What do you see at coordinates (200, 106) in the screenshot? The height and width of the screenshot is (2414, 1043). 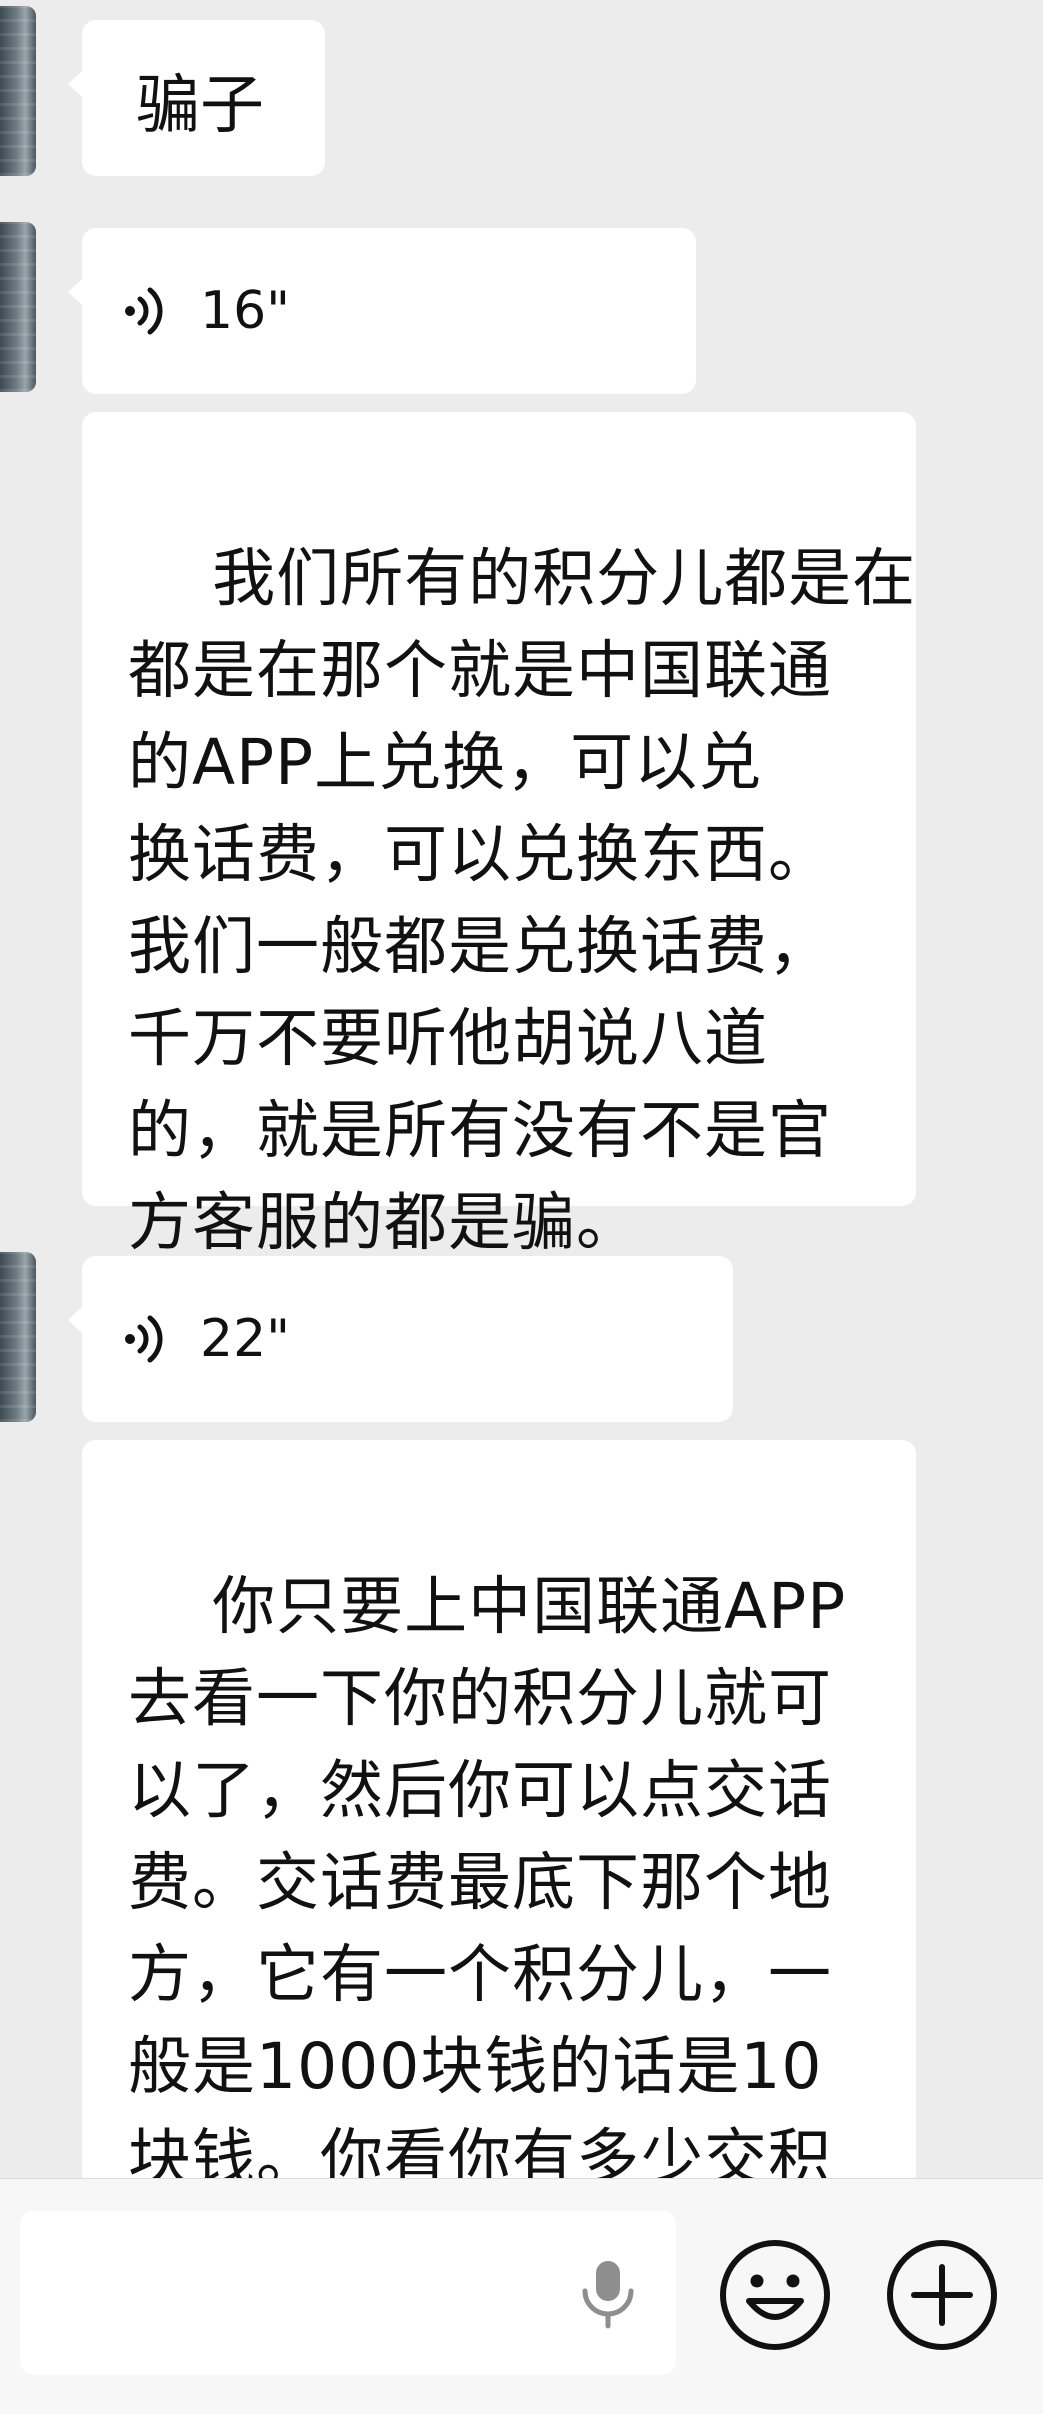 I see `message-text: 骗子` at bounding box center [200, 106].